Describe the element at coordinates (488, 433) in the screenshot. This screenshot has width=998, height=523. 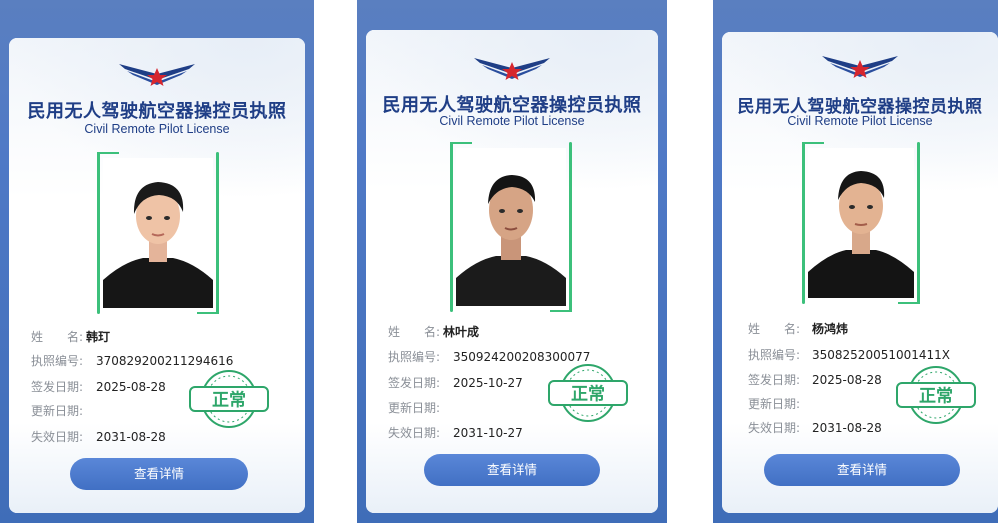
I see `expire-date: 2031-10-27` at that location.